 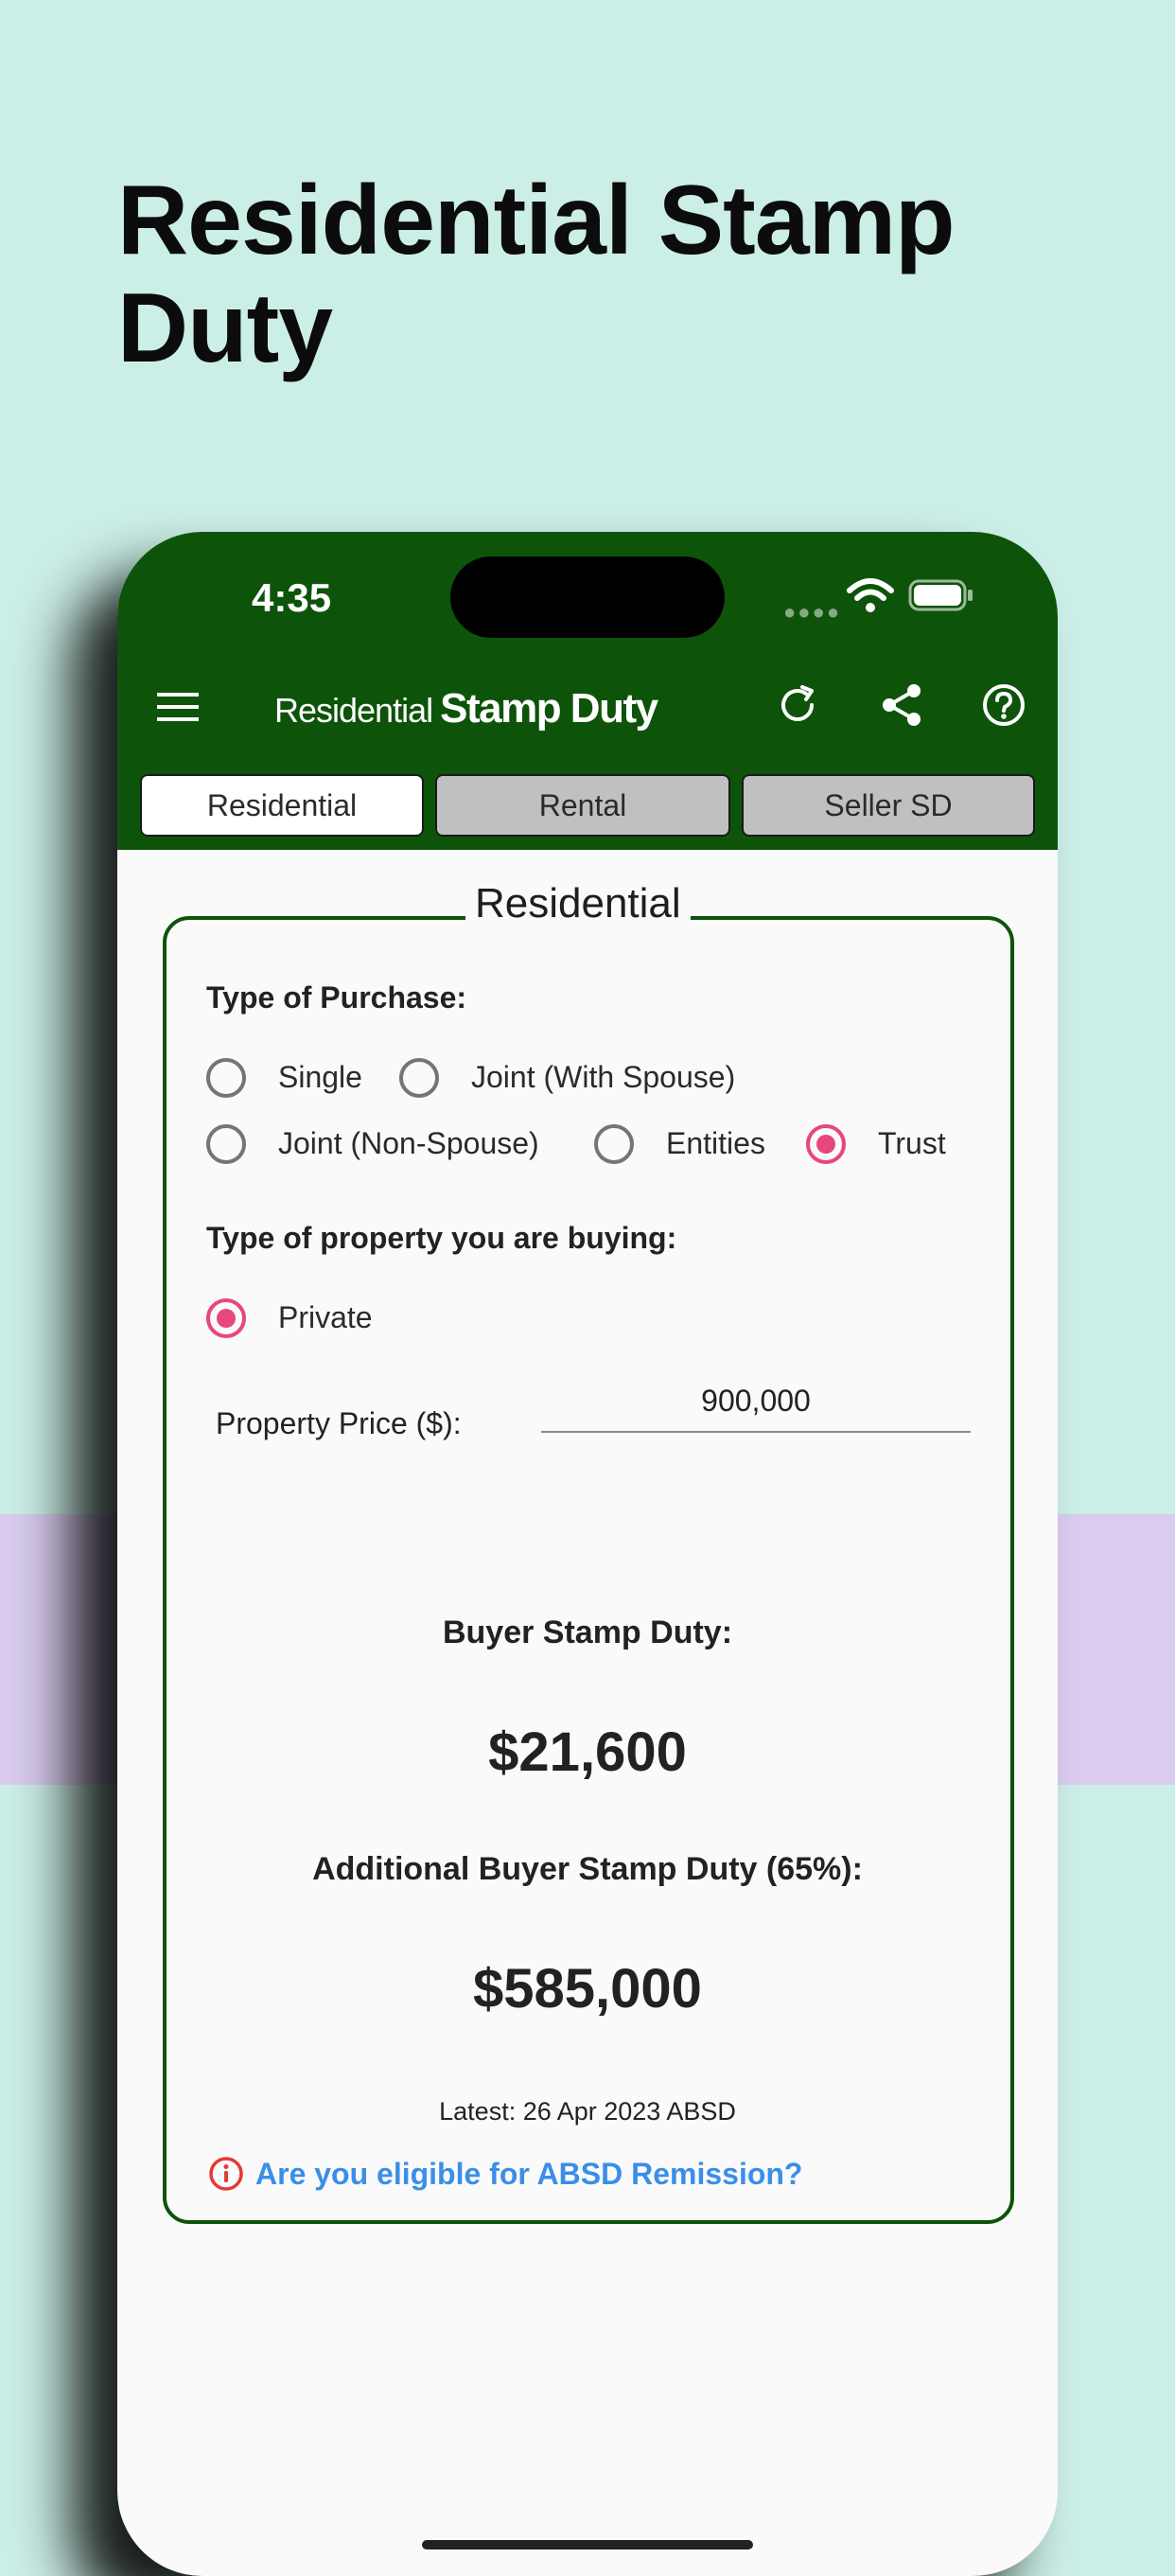 What do you see at coordinates (320, 1077) in the screenshot?
I see `radio-label-single: Single` at bounding box center [320, 1077].